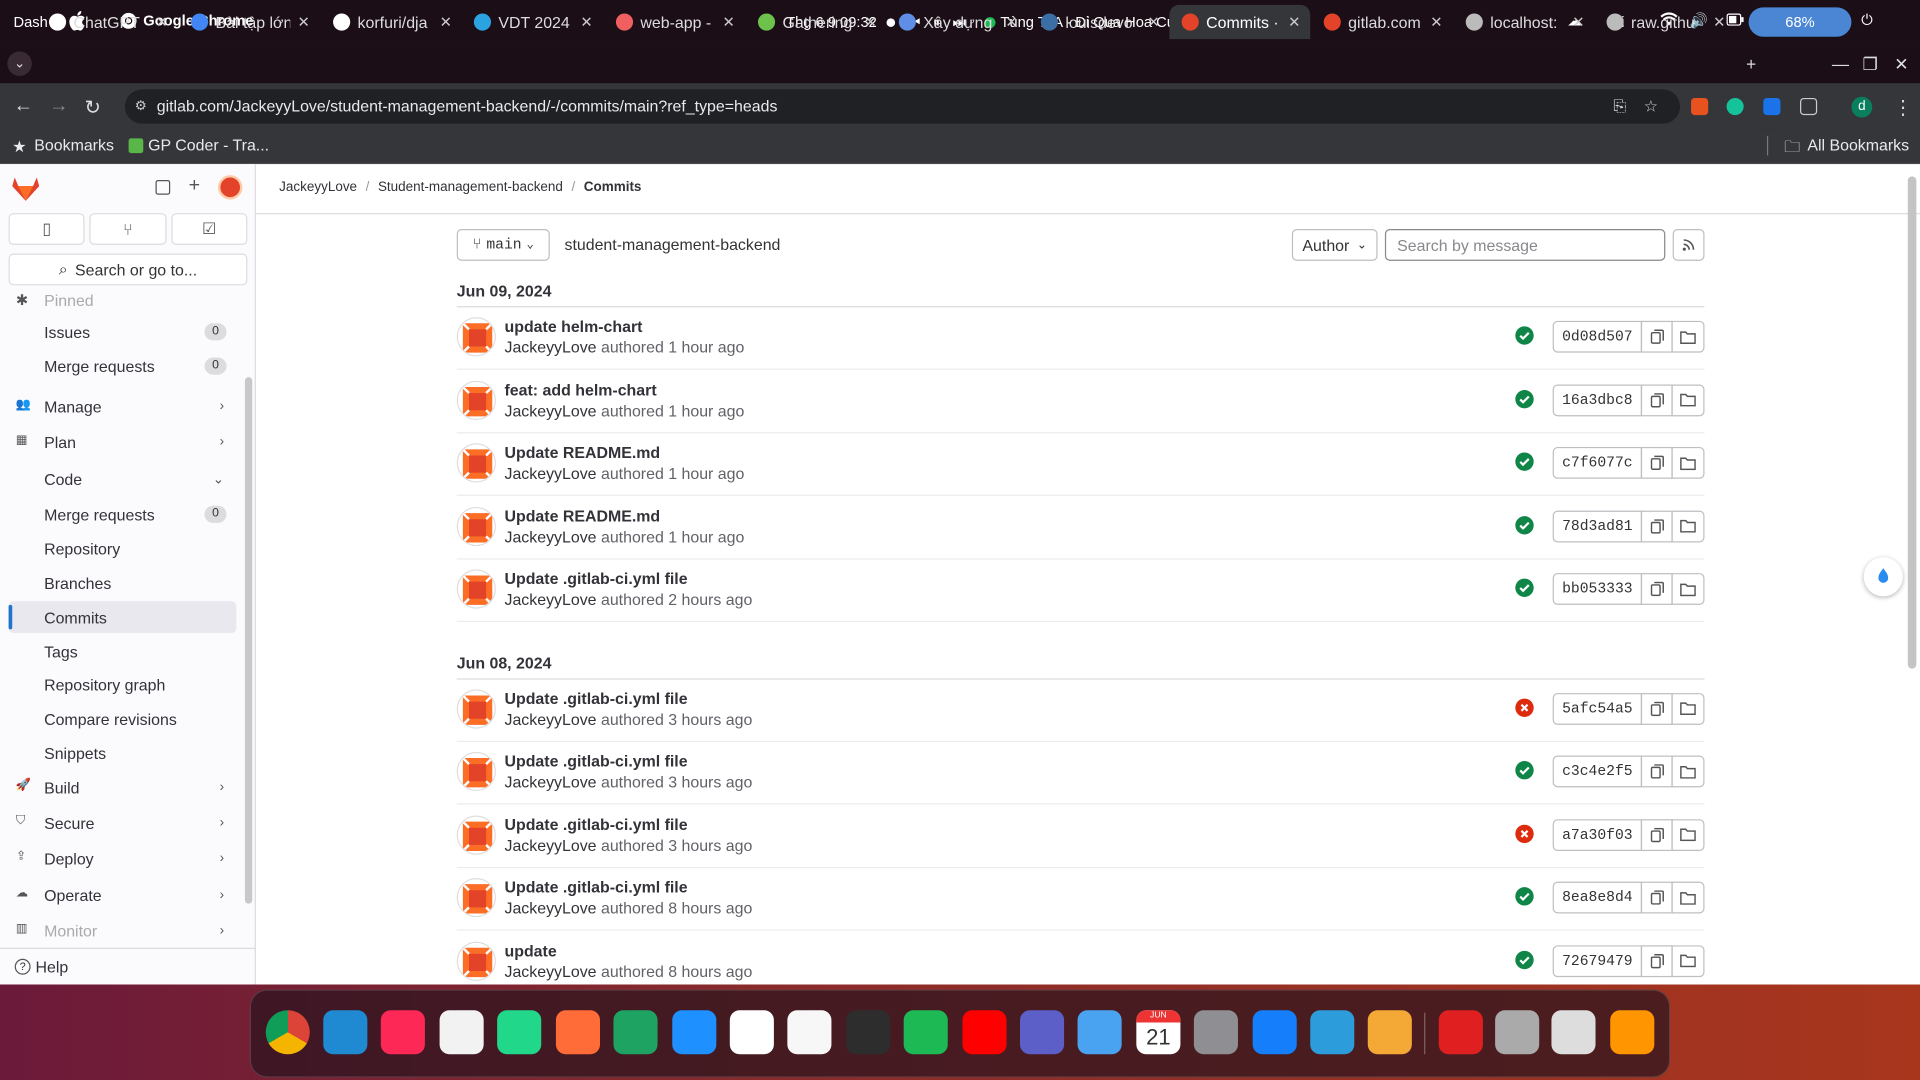 Image resolution: width=1920 pixels, height=1080 pixels. I want to click on tab-7: louisdevo ✕, so click(1099, 22).